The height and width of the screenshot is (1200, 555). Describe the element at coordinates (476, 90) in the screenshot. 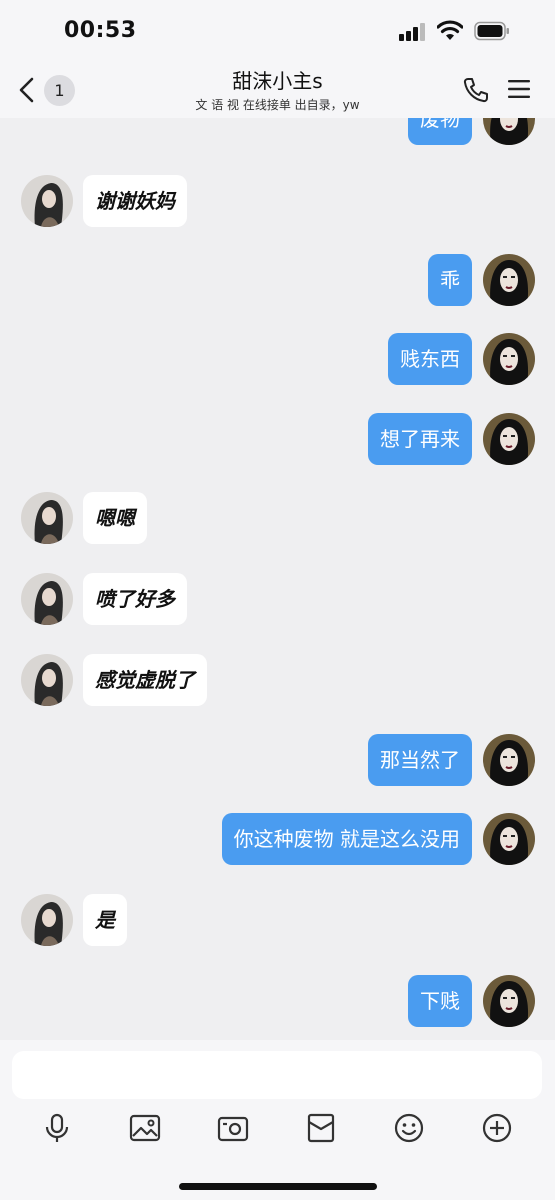

I see `phone-icon` at that location.